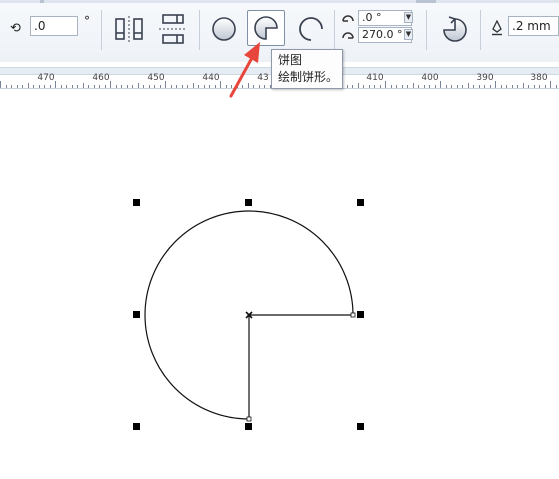 This screenshot has height=479, width=559. I want to click on top-strip, so click(279, 1).